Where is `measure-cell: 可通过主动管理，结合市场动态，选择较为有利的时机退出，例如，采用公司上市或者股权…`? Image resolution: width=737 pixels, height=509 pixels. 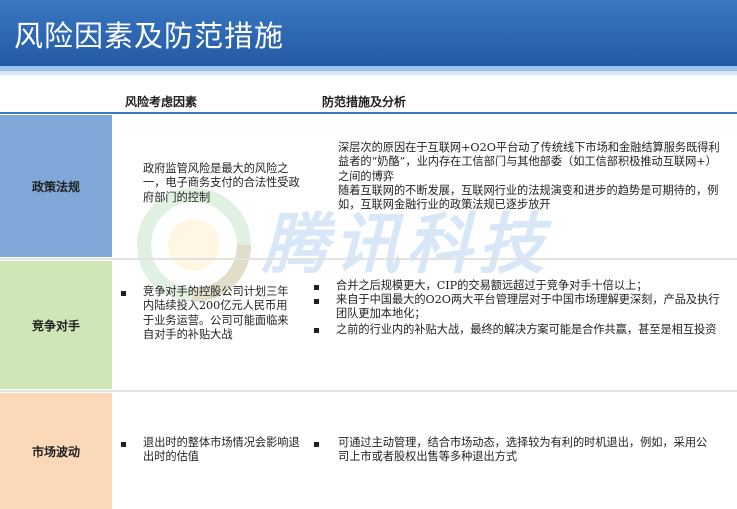 measure-cell: 可通过主动管理，结合市场动态，选择较为有利的时机退出，例如，采用公司上市或者股权… is located at coordinates (523, 450).